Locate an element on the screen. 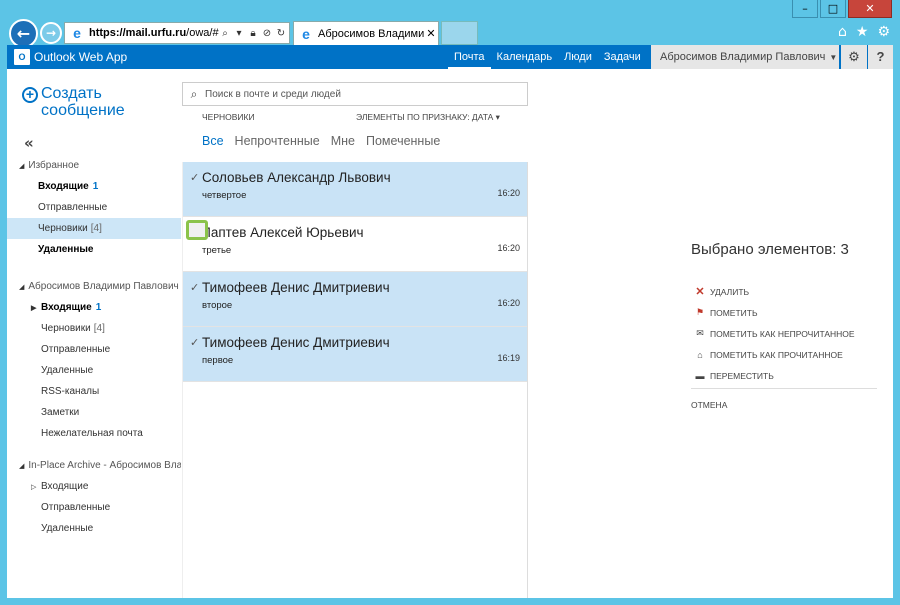  fav-inbox: Входящие 1 is located at coordinates (94, 186).